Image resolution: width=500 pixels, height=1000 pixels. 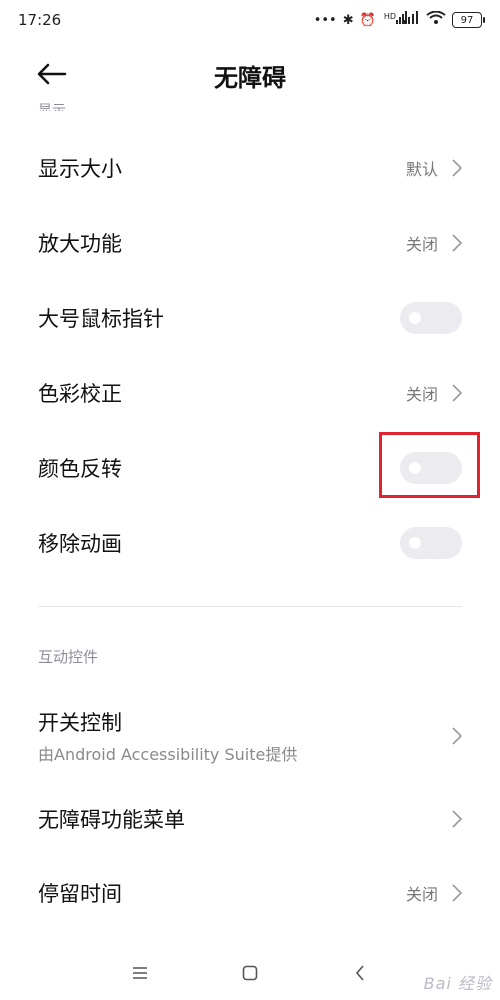 What do you see at coordinates (80, 723) in the screenshot?
I see `setting-label: 开关控制` at bounding box center [80, 723].